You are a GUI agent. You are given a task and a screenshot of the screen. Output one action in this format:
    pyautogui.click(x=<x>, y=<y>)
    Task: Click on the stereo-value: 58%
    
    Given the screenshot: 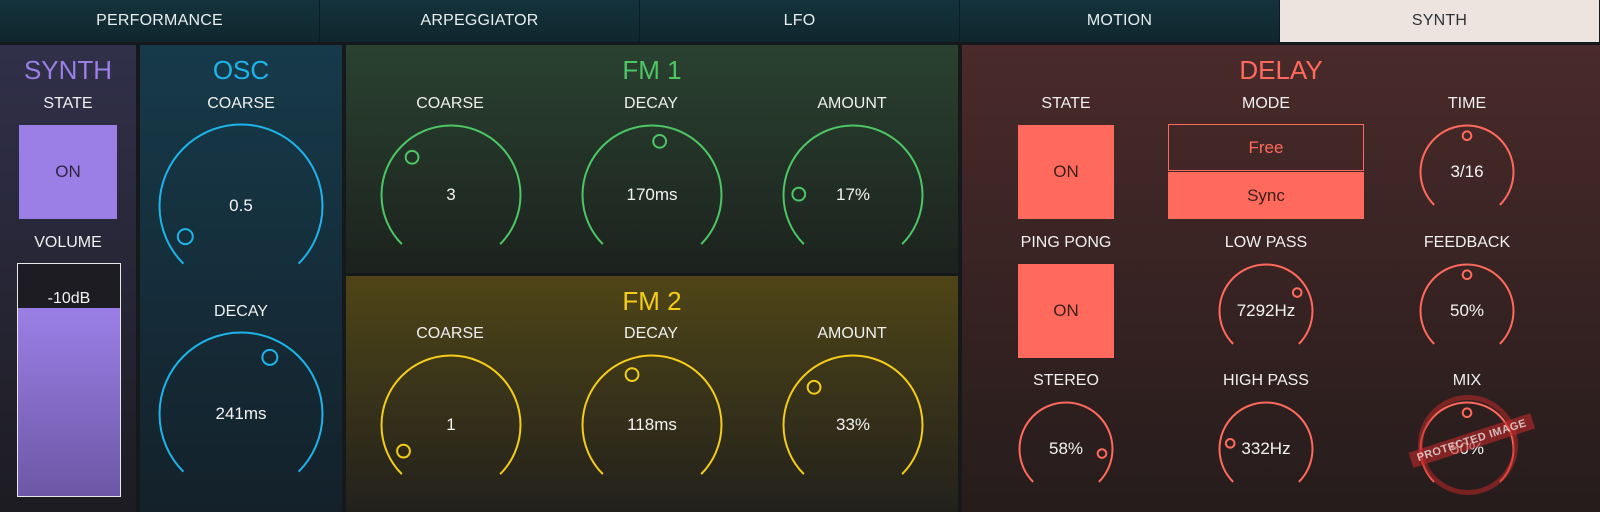 What is the action you would take?
    pyautogui.click(x=1066, y=448)
    